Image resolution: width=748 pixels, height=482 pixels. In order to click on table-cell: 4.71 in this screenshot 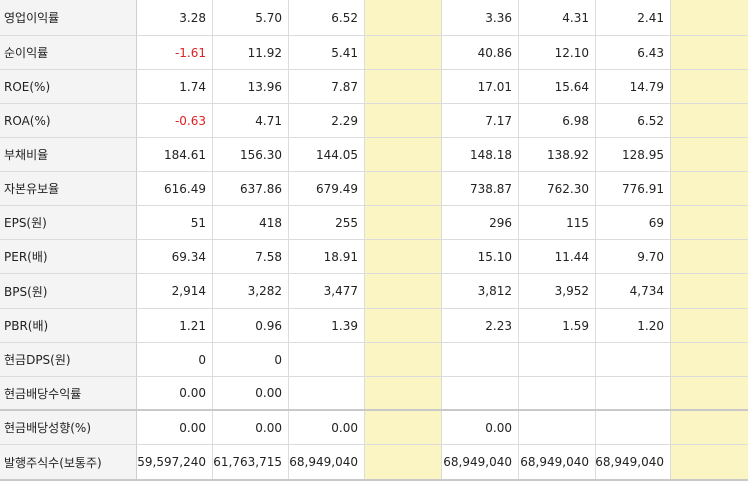, I will do `click(251, 120)`.